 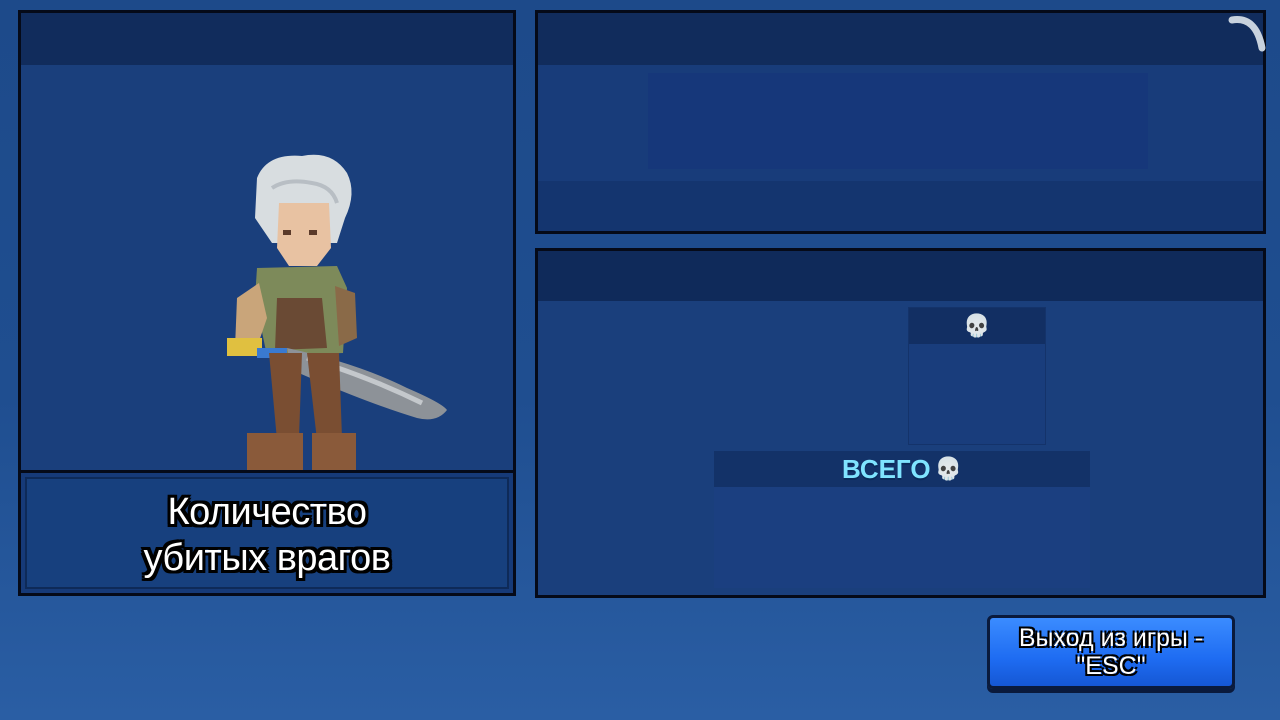 I want to click on score-panel-header, so click(x=900, y=276).